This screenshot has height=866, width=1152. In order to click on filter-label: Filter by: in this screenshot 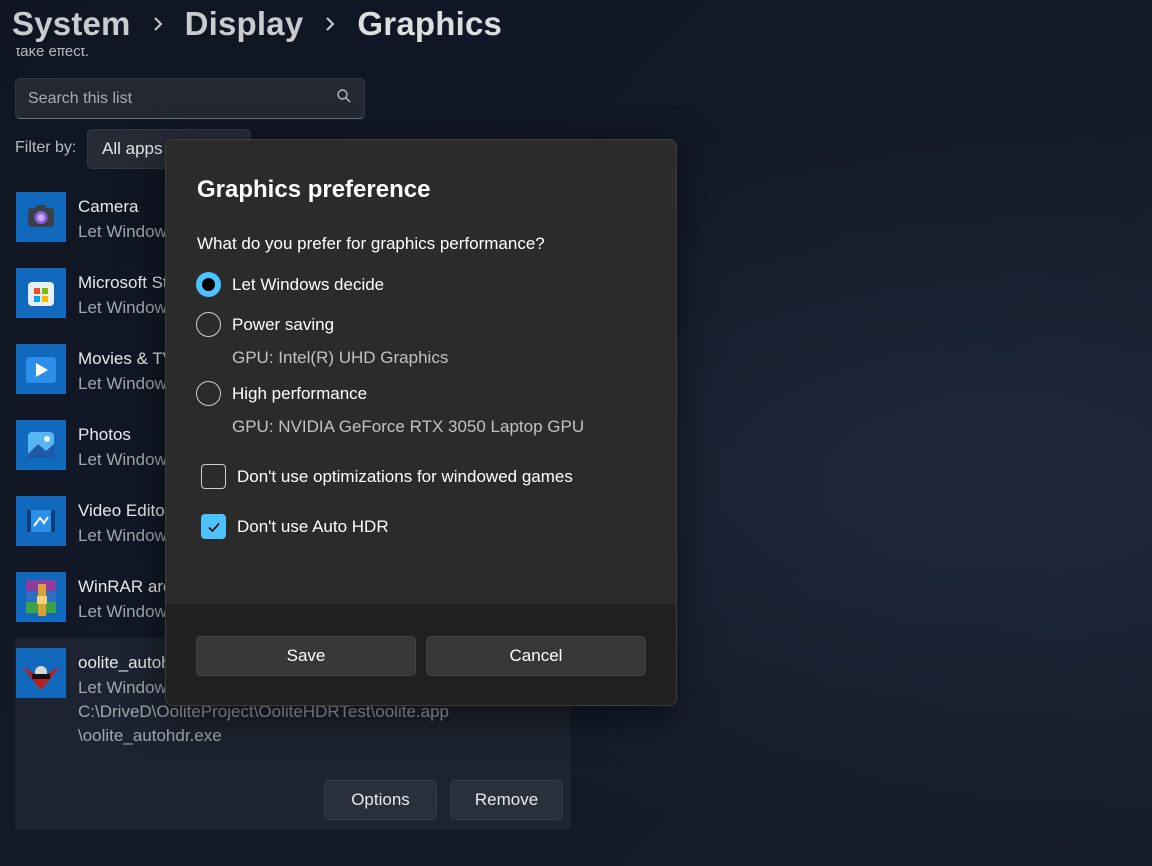, I will do `click(46, 147)`.